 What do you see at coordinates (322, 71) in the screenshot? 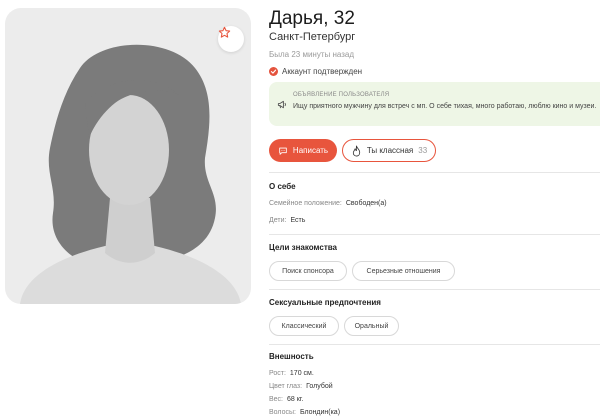
I see `verified-label: Аккаунт подтвержден` at bounding box center [322, 71].